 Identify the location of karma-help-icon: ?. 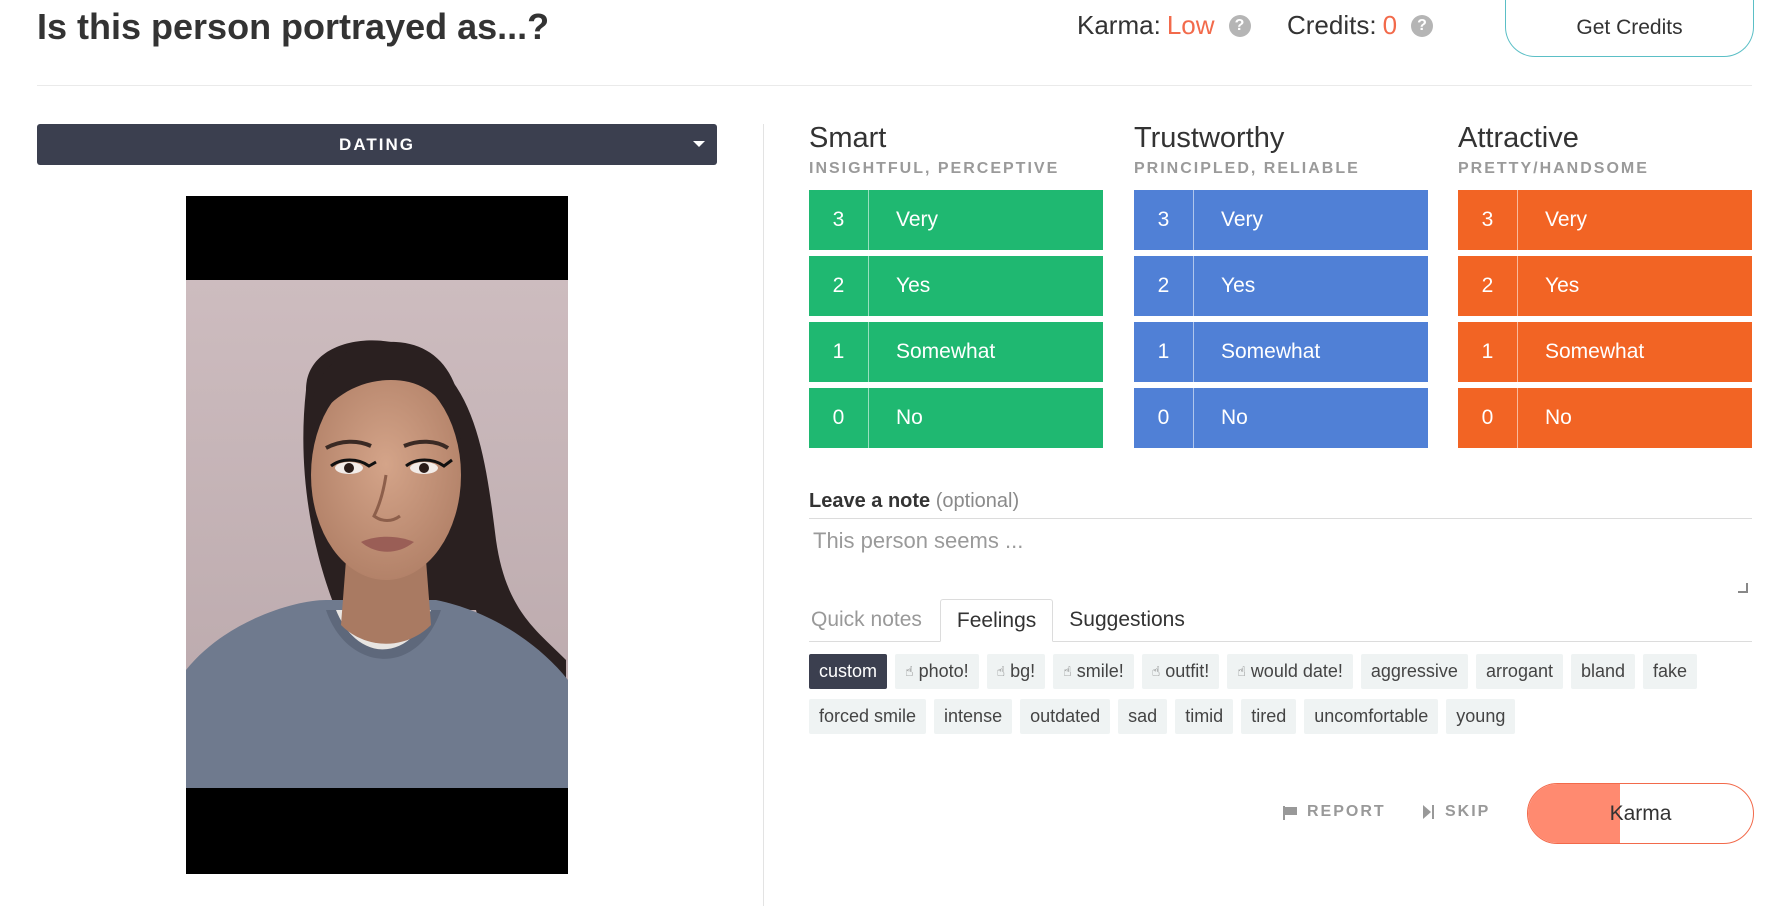
(1239, 25).